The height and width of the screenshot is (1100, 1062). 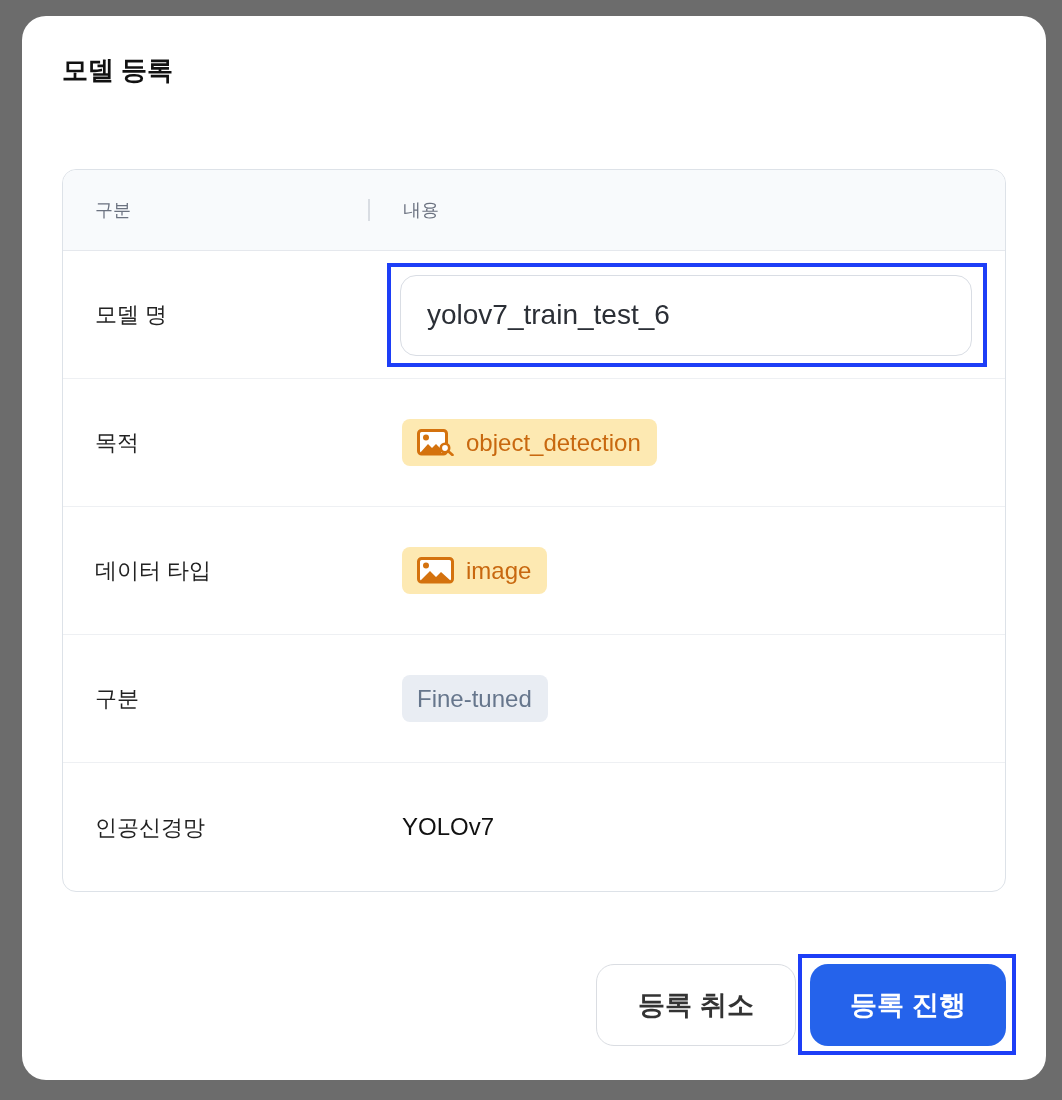 I want to click on row-label: 목적, so click(x=117, y=442).